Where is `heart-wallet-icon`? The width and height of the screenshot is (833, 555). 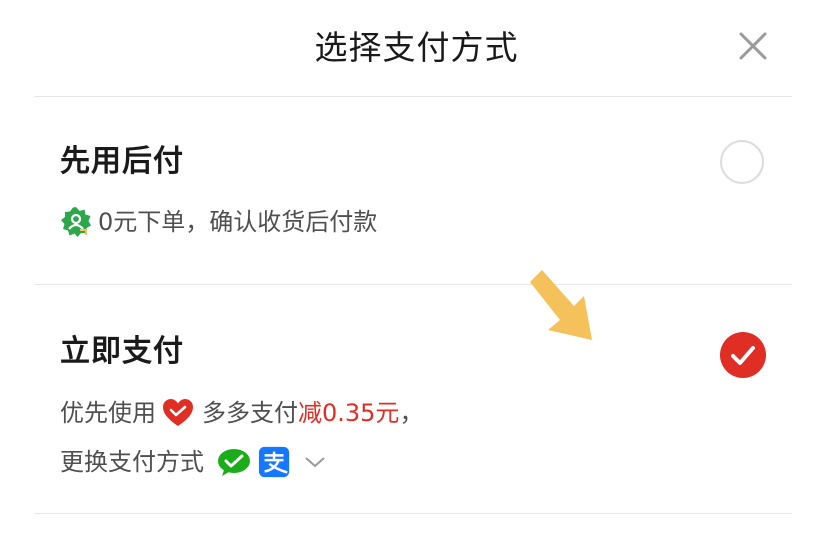
heart-wallet-icon is located at coordinates (178, 412).